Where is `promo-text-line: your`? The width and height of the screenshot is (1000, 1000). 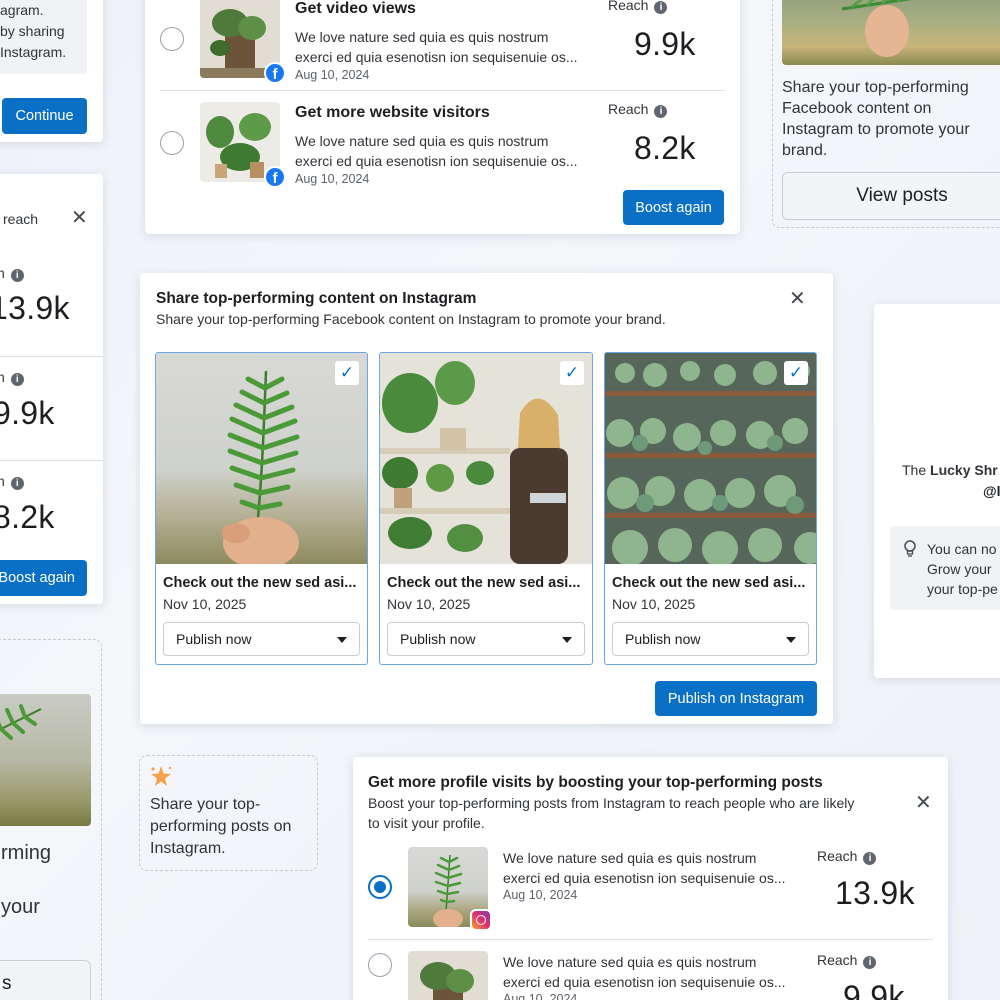
promo-text-line: your is located at coordinates (20, 907).